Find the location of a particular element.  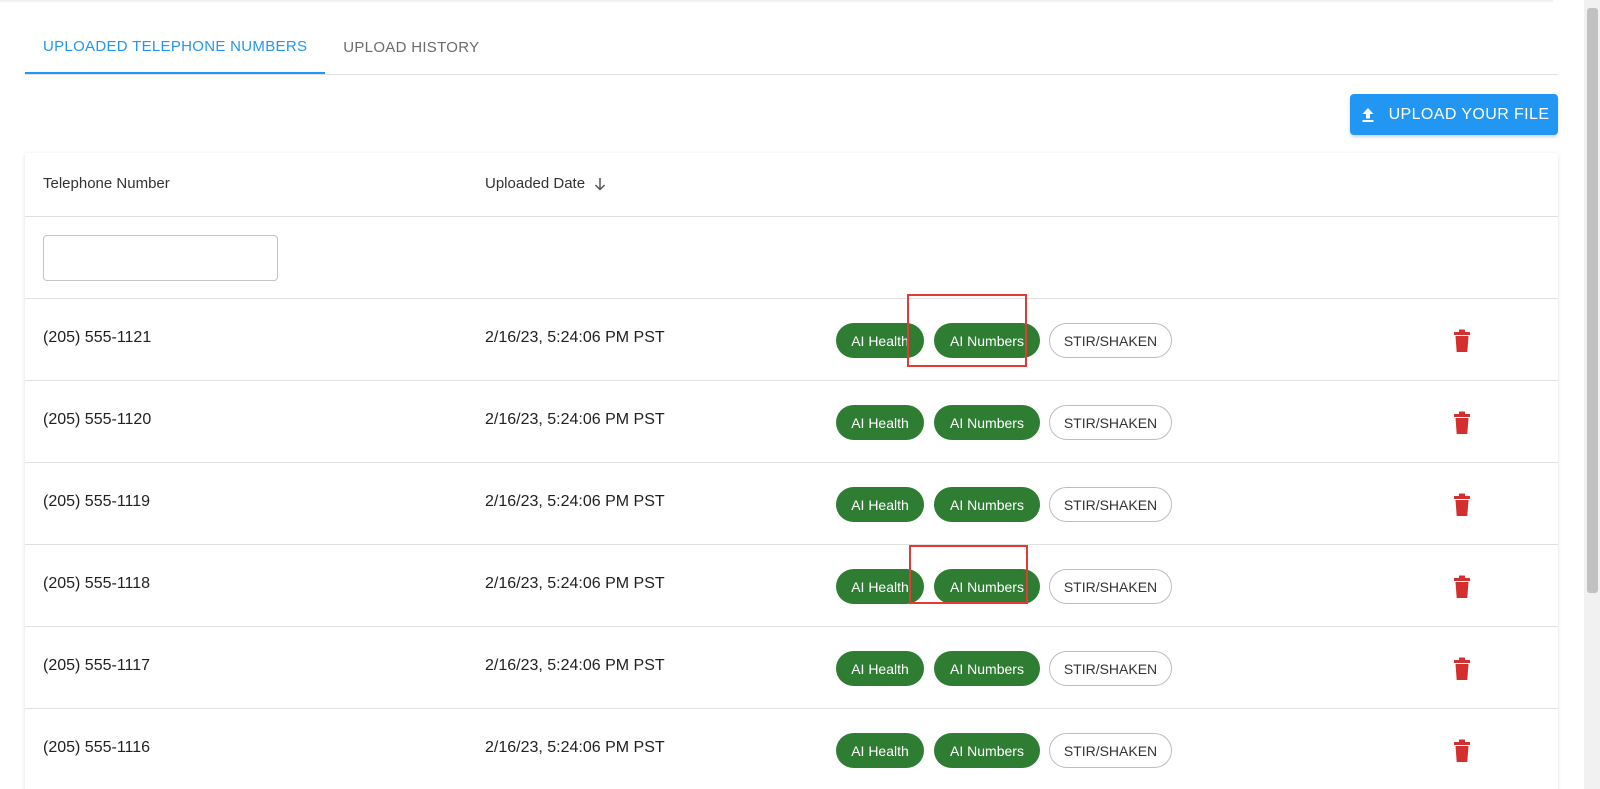

upload-your-file-button: UPLOAD YOUR FILE is located at coordinates (1454, 114).